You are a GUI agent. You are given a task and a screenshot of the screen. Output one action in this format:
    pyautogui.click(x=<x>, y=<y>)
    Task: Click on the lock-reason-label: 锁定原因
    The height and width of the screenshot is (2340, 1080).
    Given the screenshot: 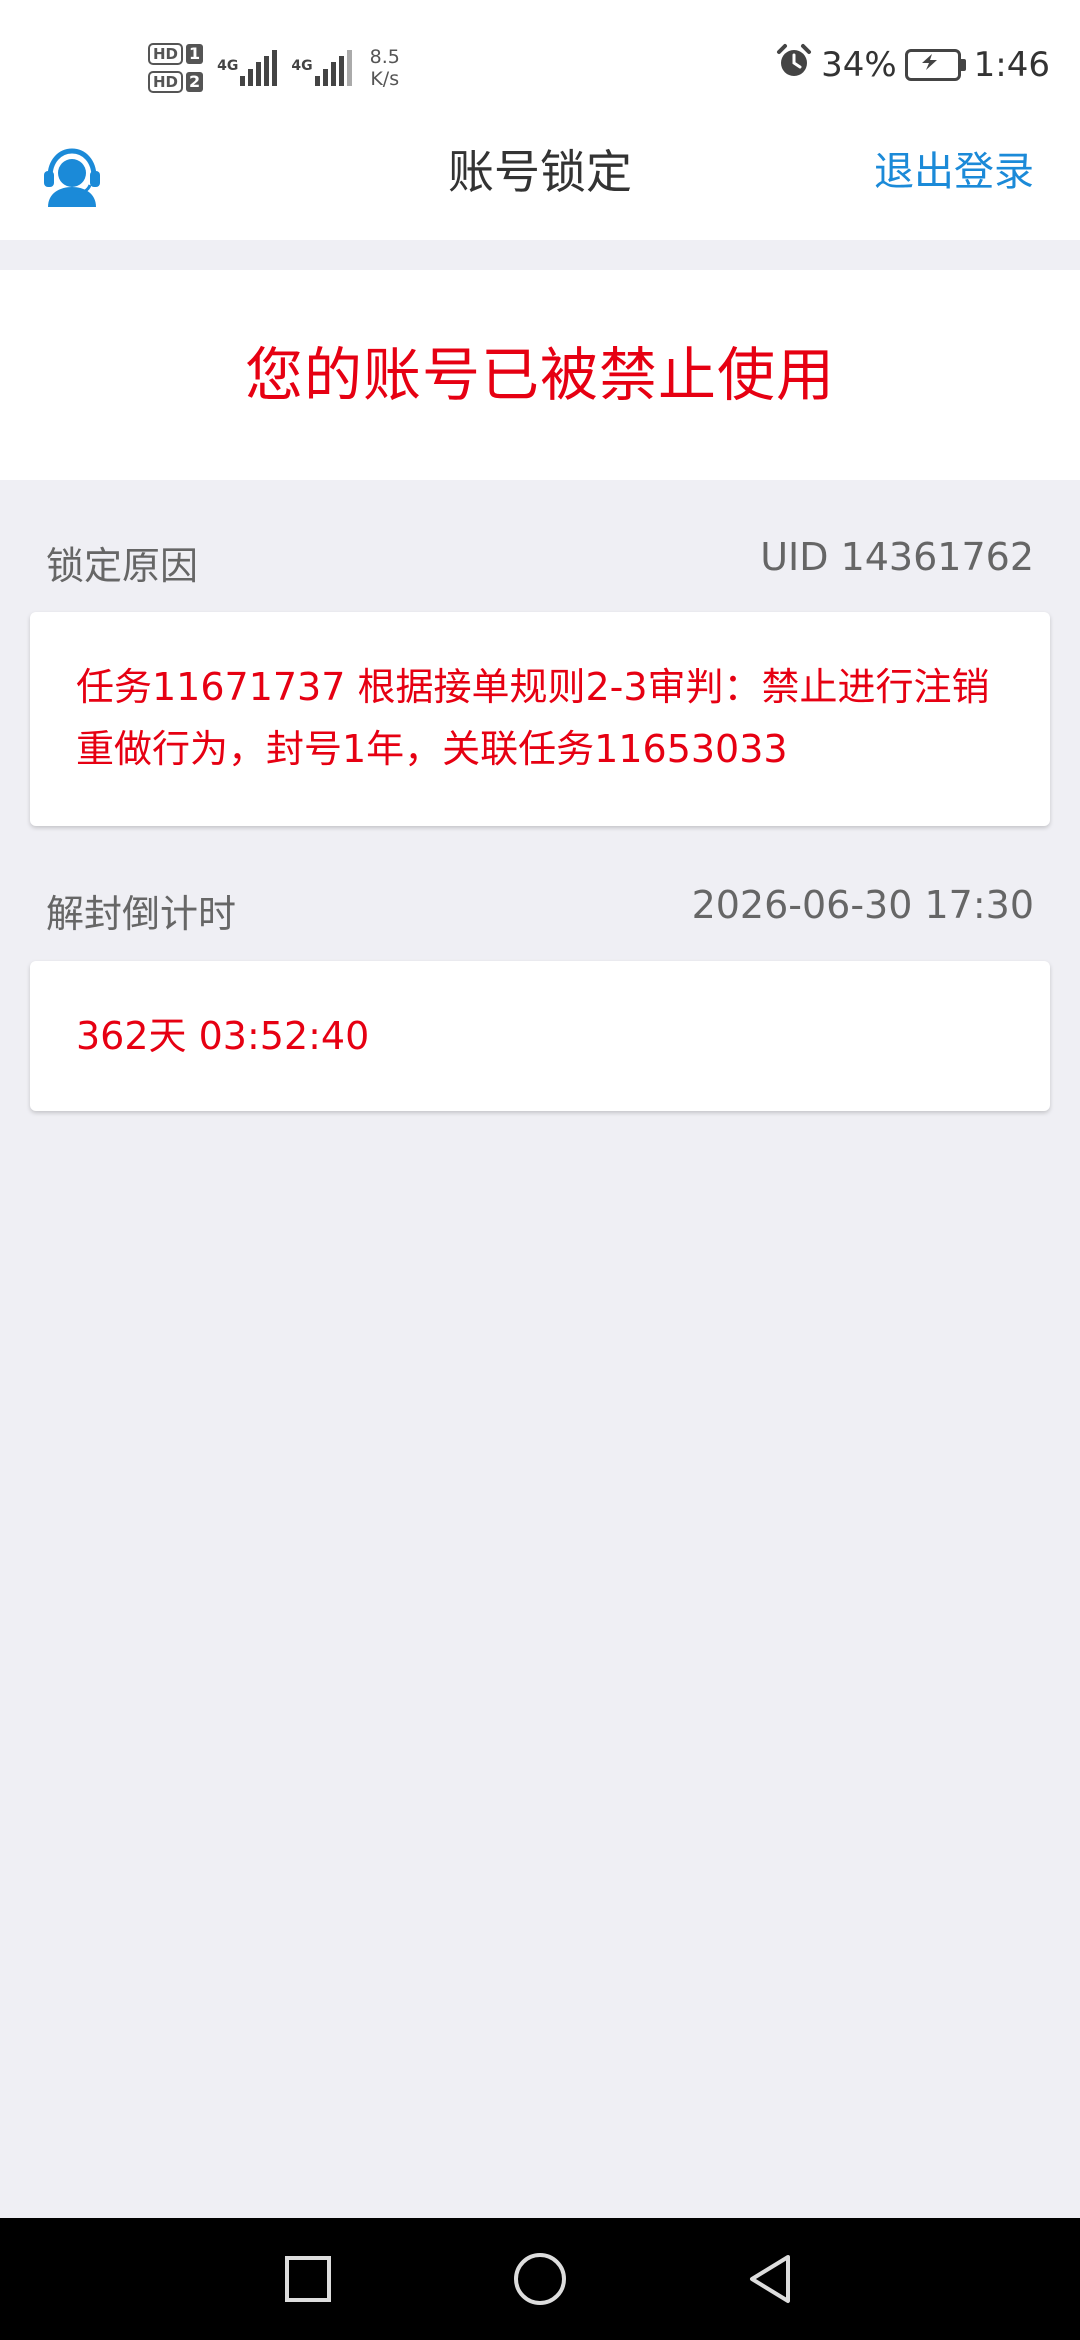 What is the action you would take?
    pyautogui.click(x=122, y=566)
    